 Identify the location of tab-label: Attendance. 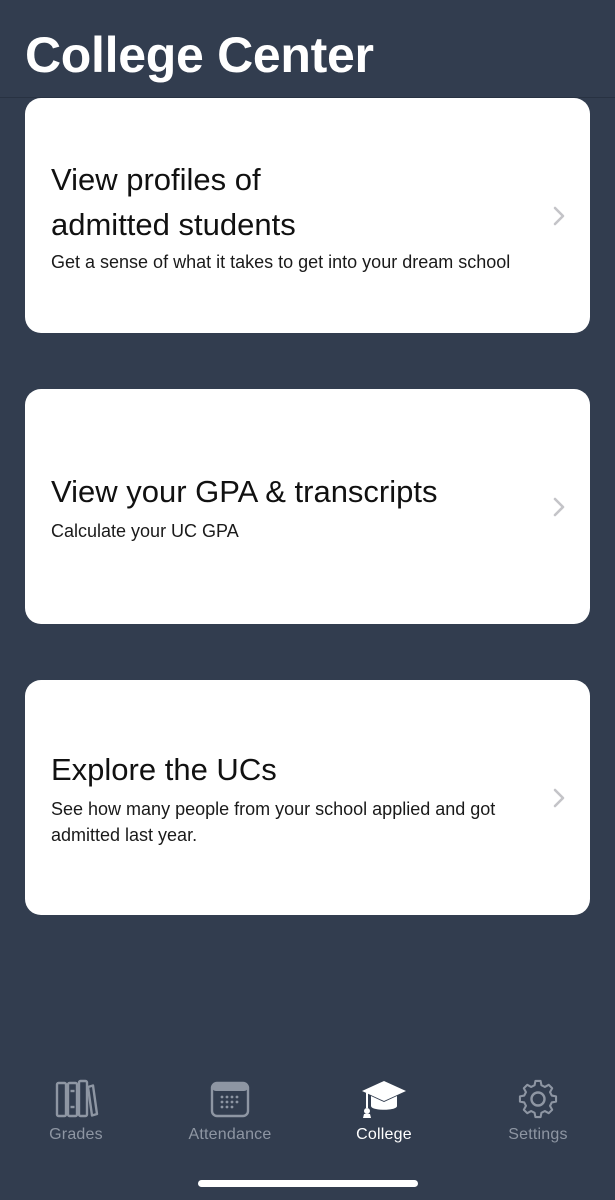
(230, 1134).